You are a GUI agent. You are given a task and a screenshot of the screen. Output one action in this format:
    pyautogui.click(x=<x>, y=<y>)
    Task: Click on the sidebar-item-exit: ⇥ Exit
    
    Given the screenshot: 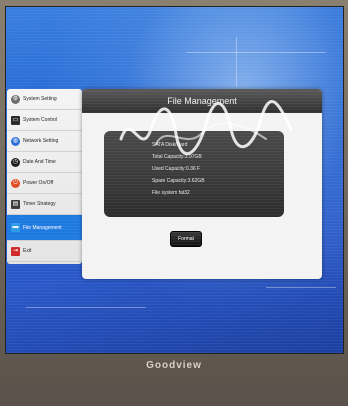 What is the action you would take?
    pyautogui.click(x=44, y=251)
    